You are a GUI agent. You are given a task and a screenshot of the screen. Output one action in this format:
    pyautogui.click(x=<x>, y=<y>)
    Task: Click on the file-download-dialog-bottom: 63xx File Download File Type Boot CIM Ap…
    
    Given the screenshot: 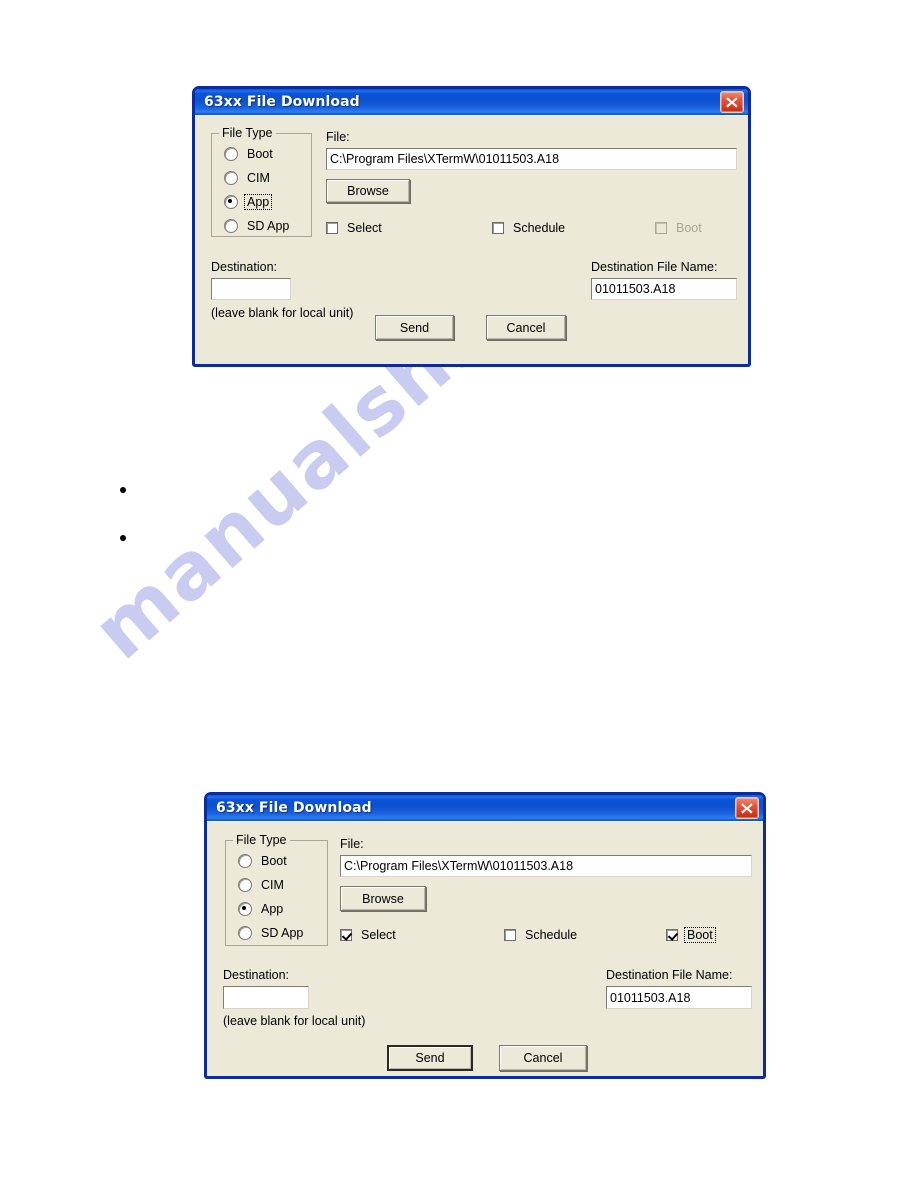 What is the action you would take?
    pyautogui.click(x=485, y=935)
    